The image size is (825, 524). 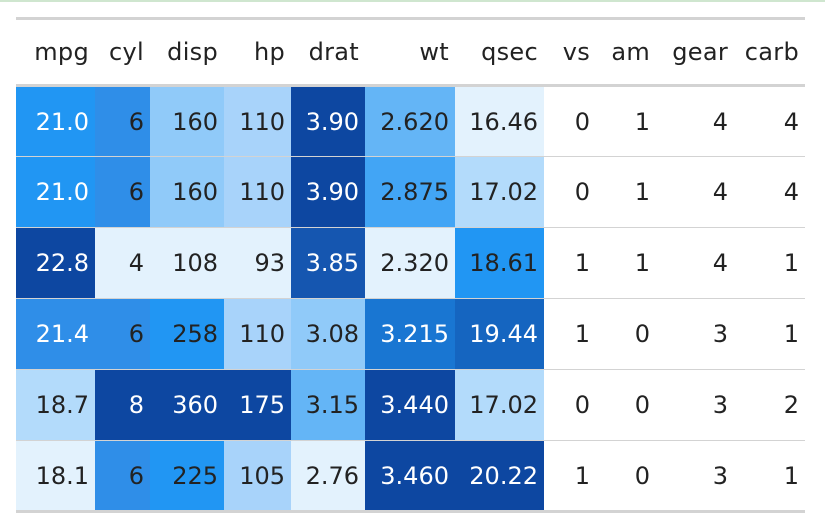 I want to click on cell-drat: 3.85, so click(x=328, y=263).